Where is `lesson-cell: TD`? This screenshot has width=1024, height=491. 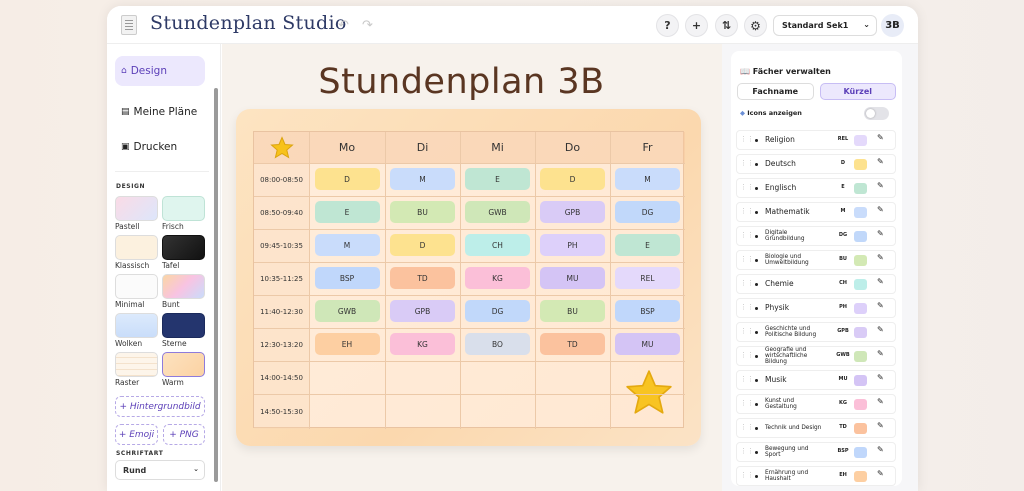
lesson-cell: TD is located at coordinates (422, 278).